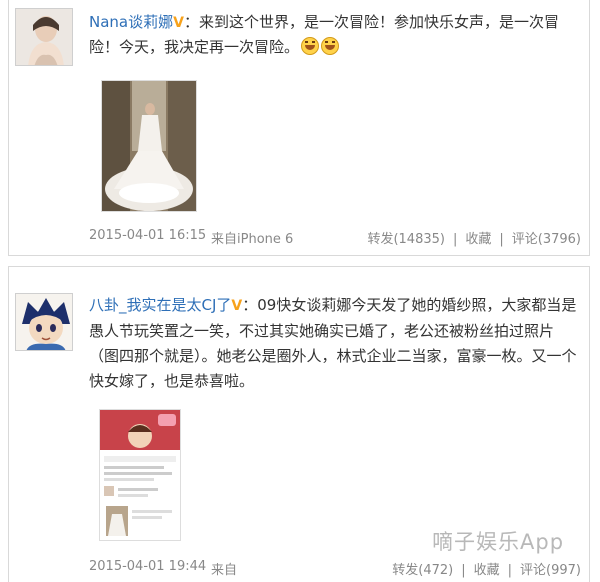 The width and height of the screenshot is (600, 582). What do you see at coordinates (422, 570) in the screenshot?
I see `repost-link: 转发(472)` at bounding box center [422, 570].